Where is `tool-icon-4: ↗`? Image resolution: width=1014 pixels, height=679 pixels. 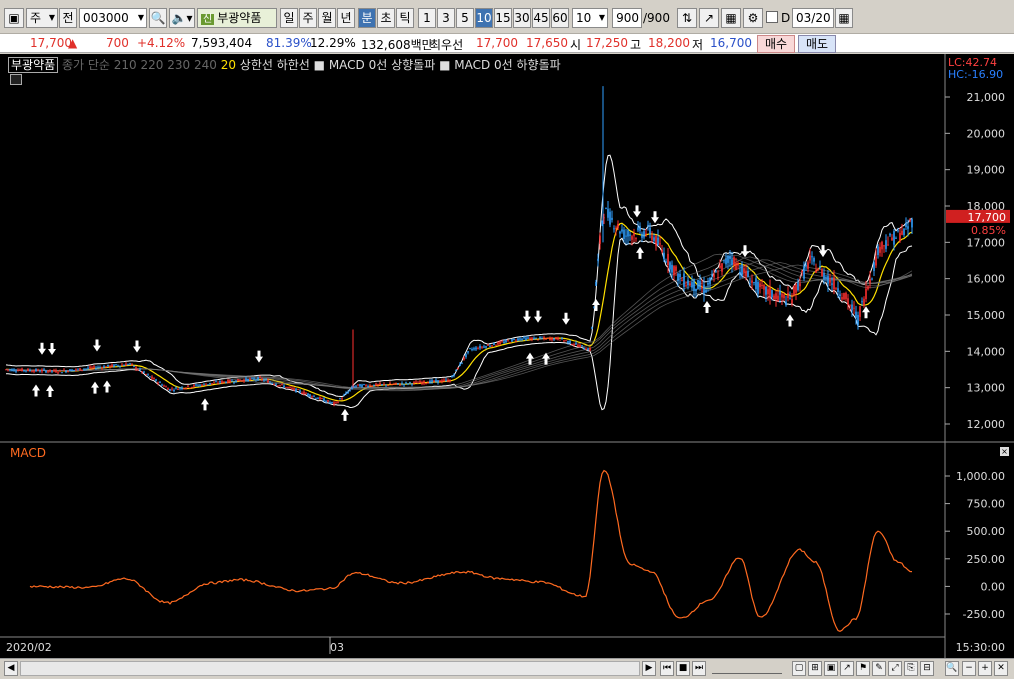
tool-icon-4: ↗ is located at coordinates (847, 668).